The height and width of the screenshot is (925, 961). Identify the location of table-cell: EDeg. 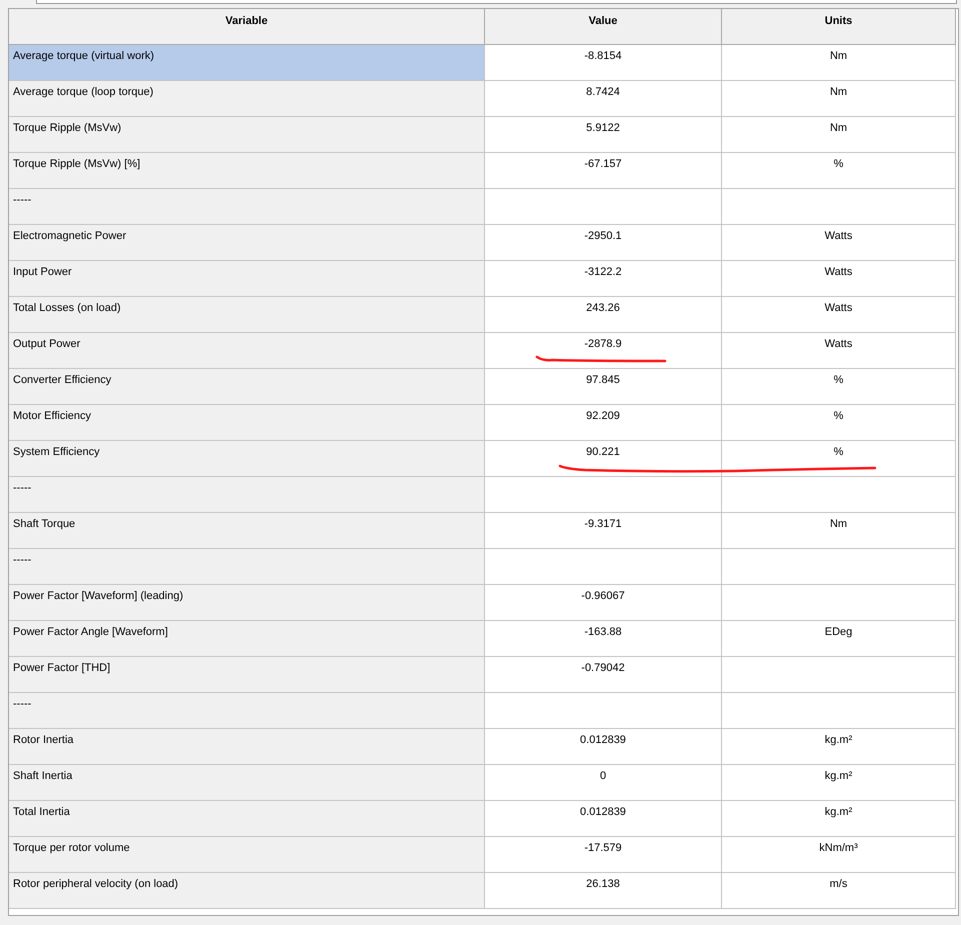
(839, 639).